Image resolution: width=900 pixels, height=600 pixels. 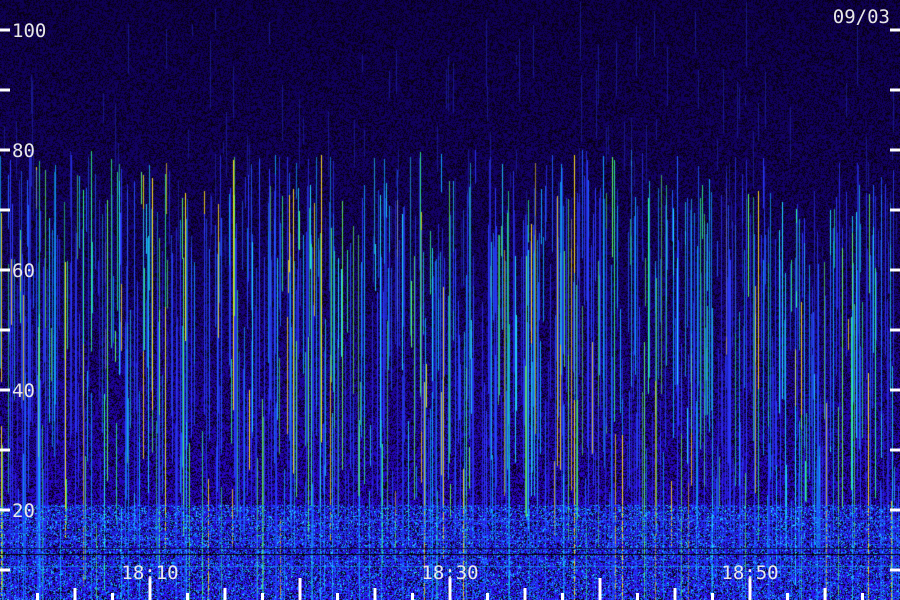 I want to click on y-tick-label: 100, so click(x=29, y=31).